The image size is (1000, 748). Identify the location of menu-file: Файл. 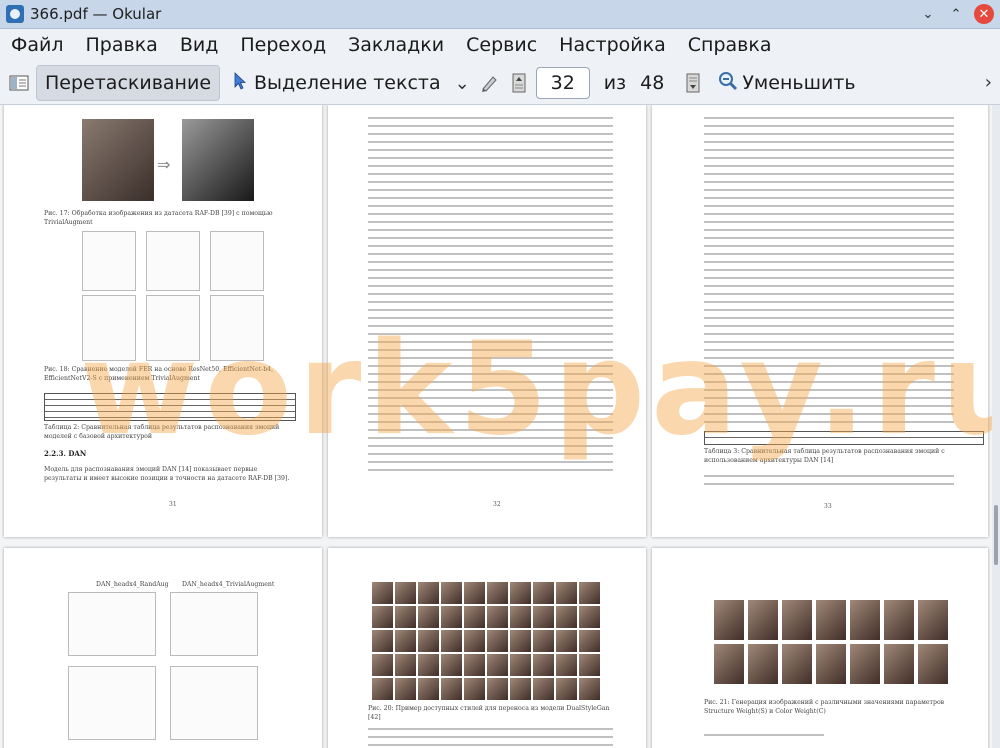
(37, 45).